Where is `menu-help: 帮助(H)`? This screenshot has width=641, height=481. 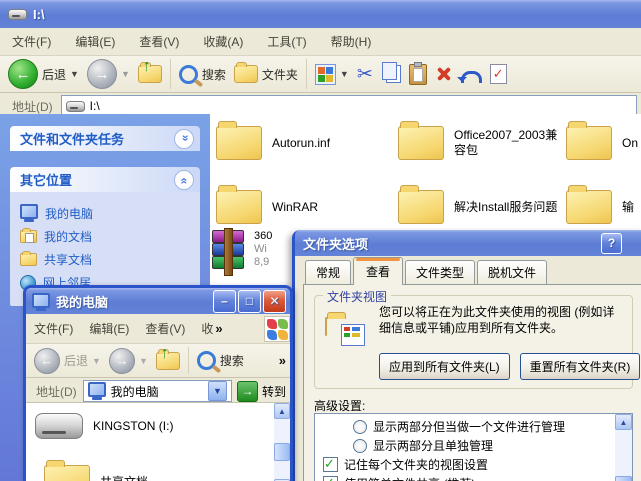 menu-help: 帮助(H) is located at coordinates (351, 41).